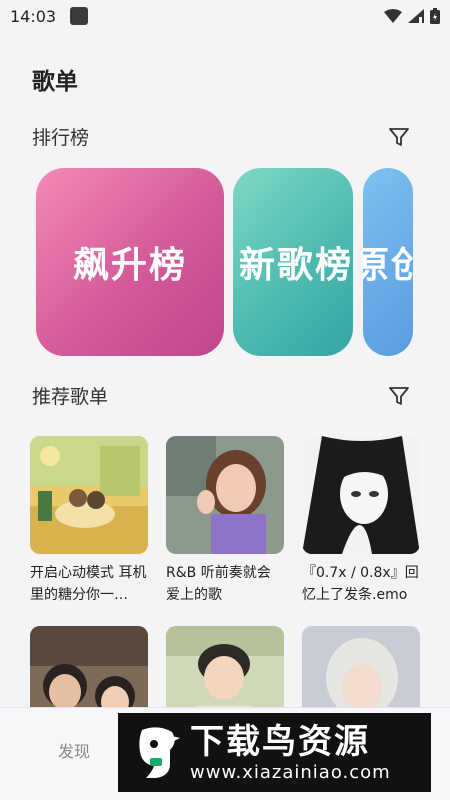  Describe the element at coordinates (222, 136) in the screenshot. I see `charts-section-header: 排行榜` at that location.